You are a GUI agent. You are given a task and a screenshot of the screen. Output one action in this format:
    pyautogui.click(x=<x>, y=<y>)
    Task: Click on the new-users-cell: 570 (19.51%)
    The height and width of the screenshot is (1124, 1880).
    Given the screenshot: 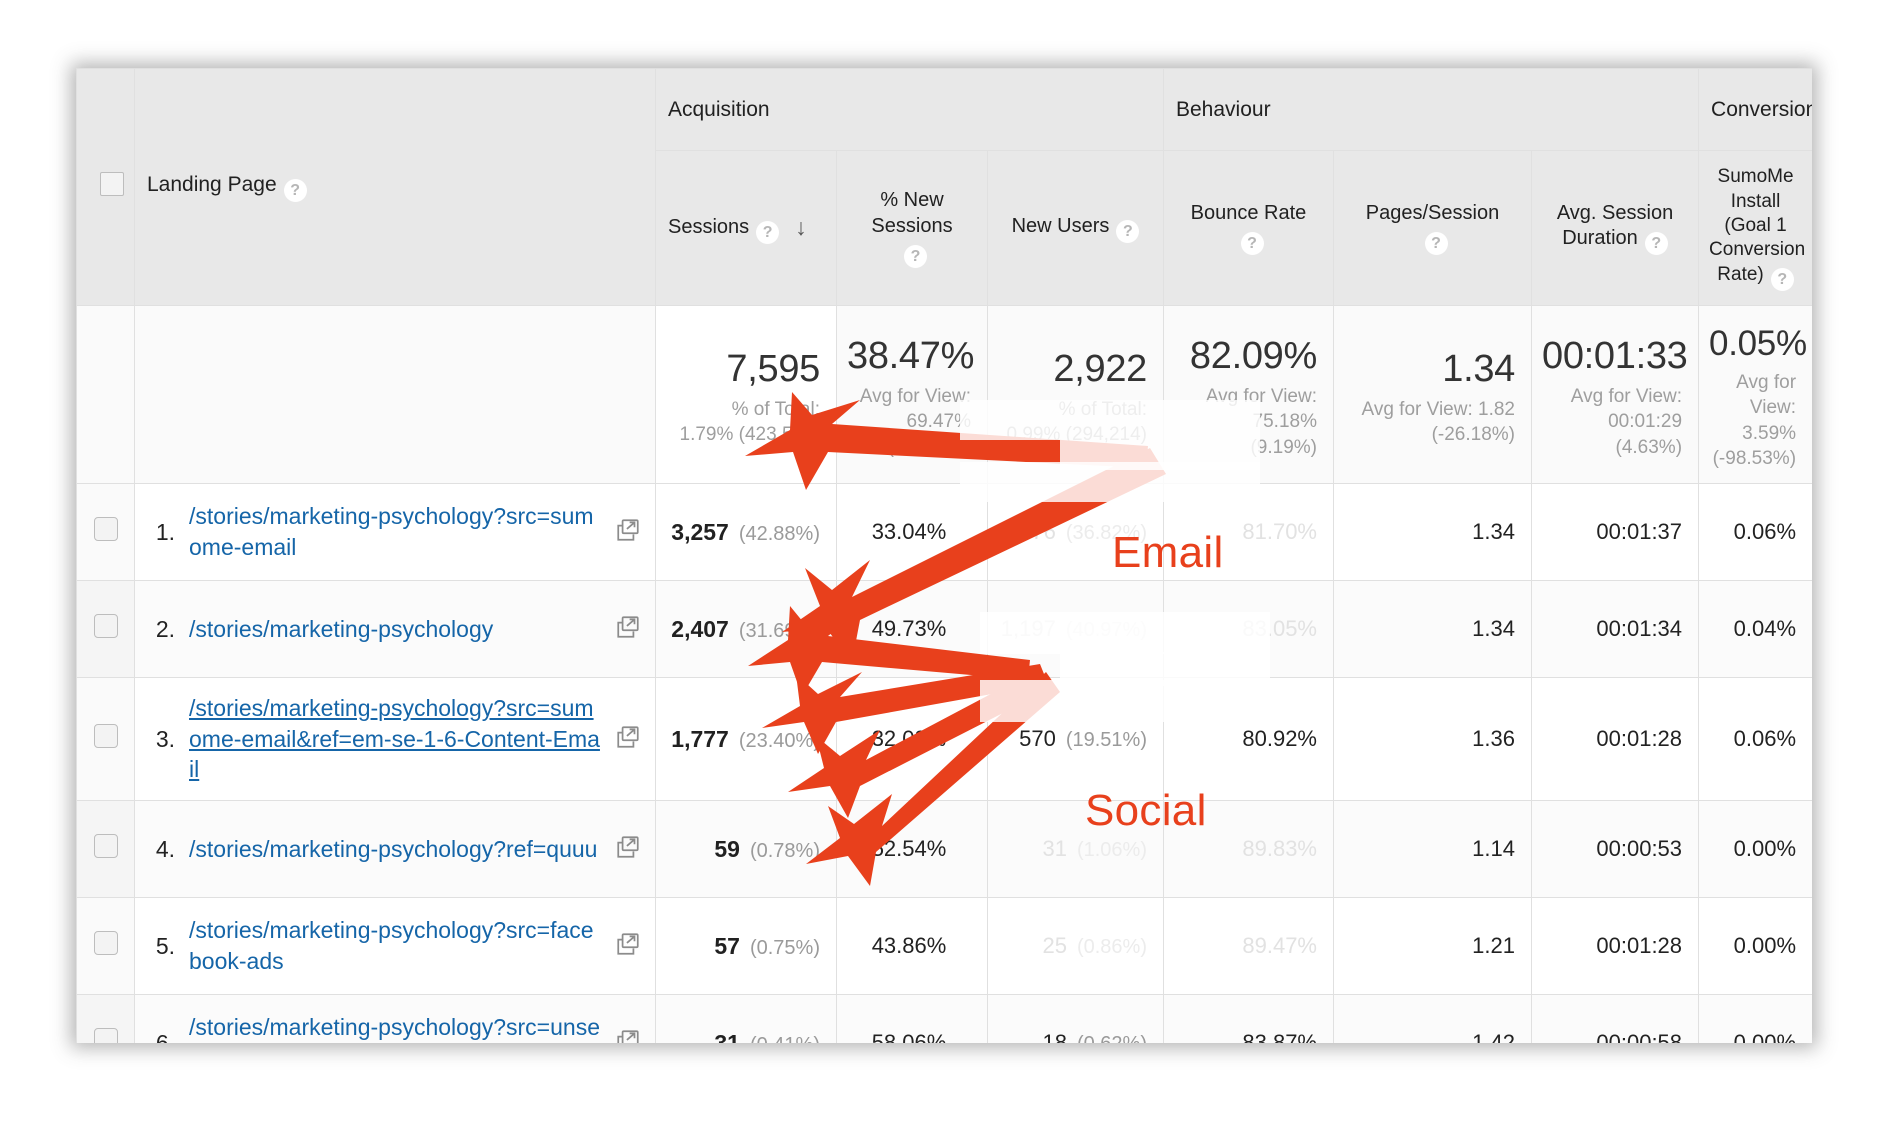 What is the action you would take?
    pyautogui.click(x=1075, y=739)
    